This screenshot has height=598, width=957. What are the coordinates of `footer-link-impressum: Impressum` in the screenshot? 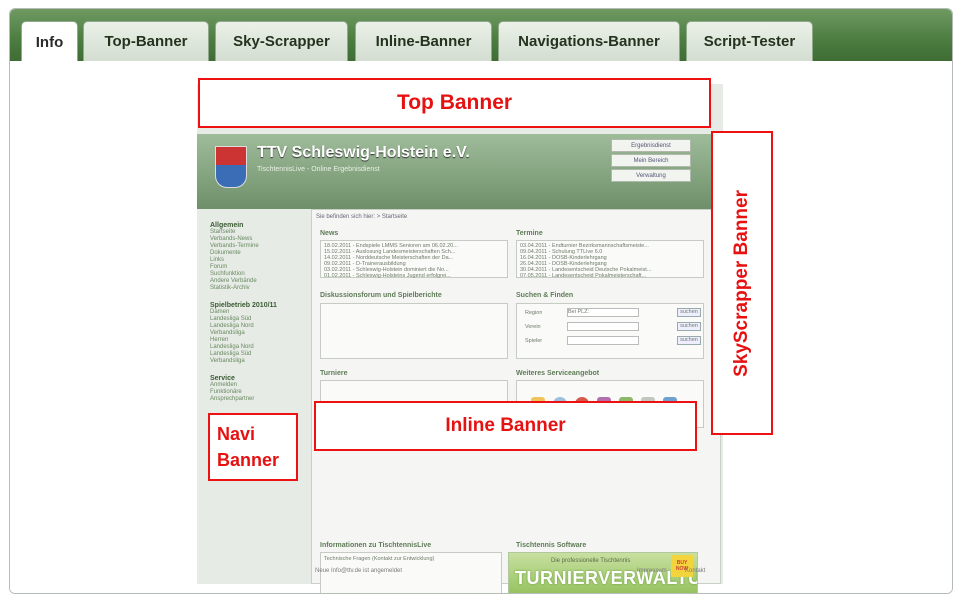 It's located at (652, 571).